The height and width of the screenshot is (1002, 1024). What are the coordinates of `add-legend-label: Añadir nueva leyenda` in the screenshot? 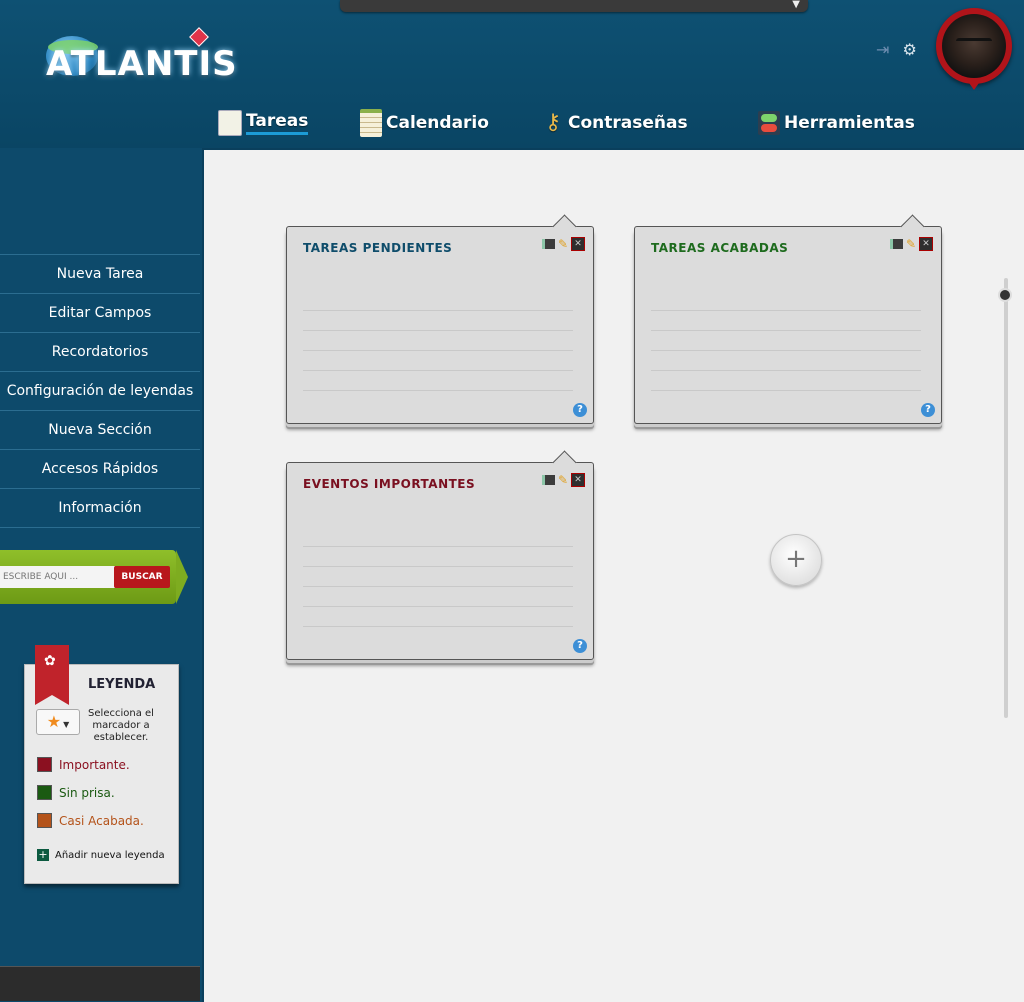 It's located at (110, 855).